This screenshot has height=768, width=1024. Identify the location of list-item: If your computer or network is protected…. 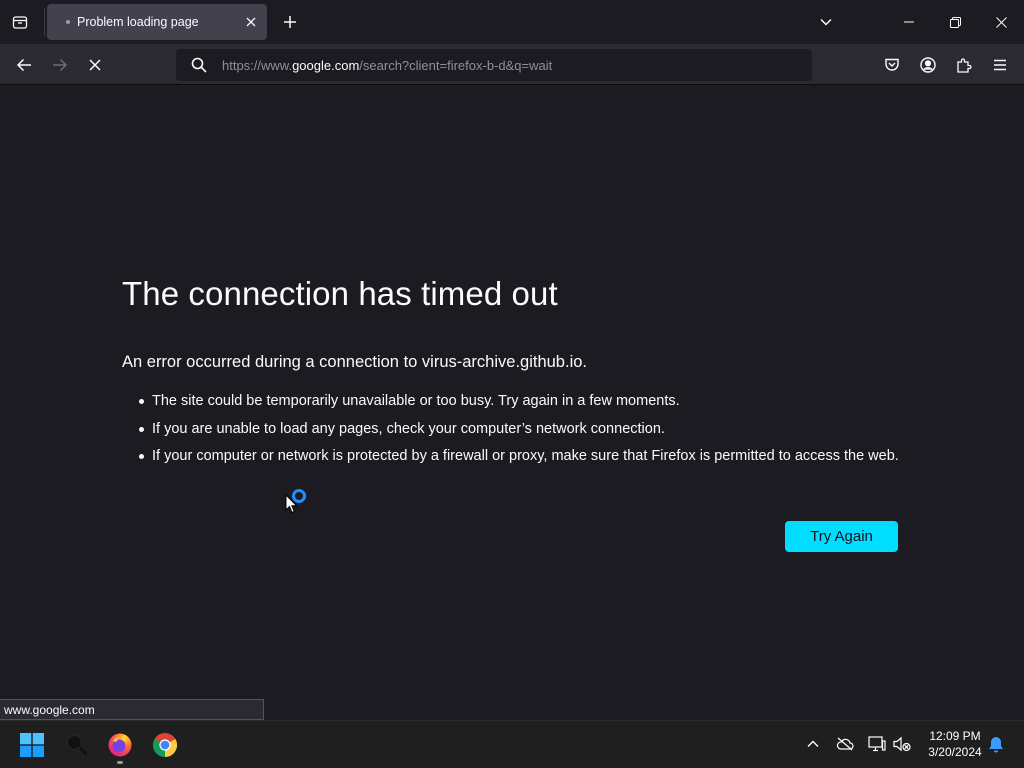
(512, 456).